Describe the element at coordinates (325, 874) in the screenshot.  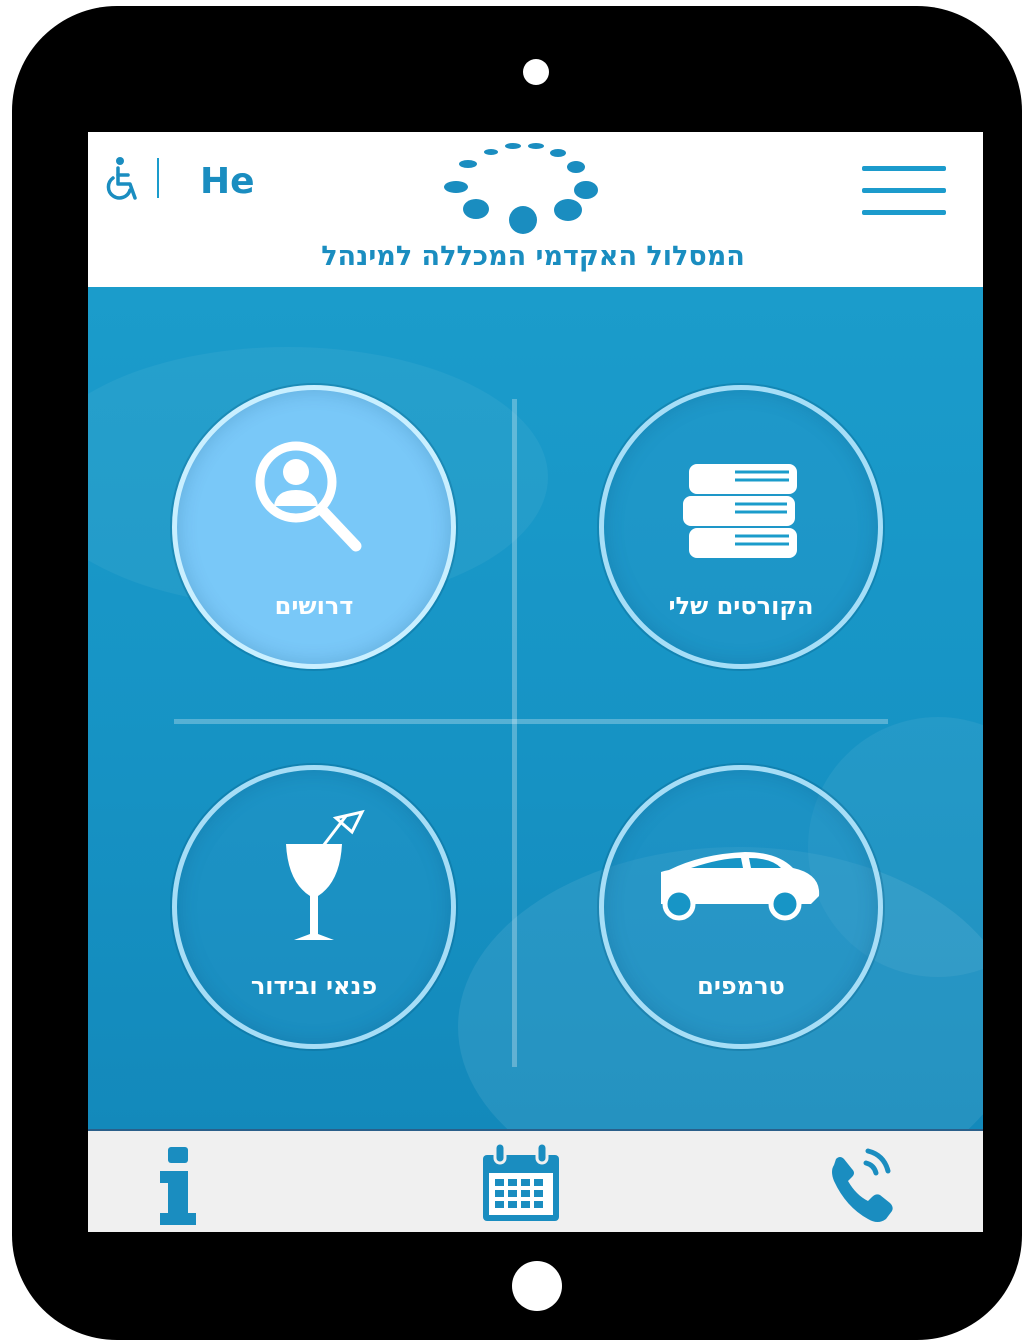
I see `cocktail-icon` at that location.